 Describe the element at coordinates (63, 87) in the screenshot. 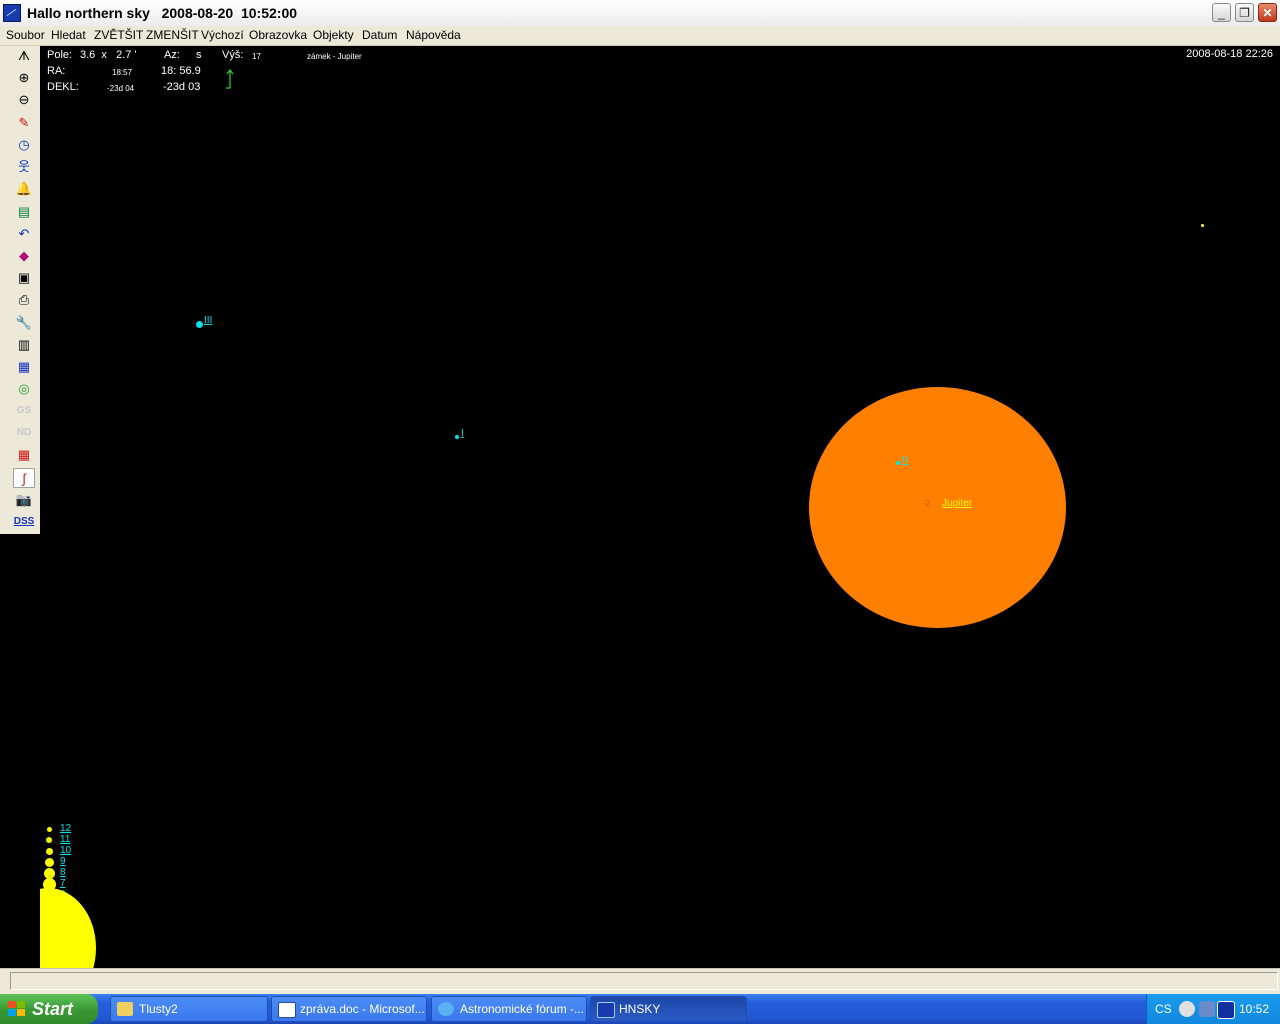

I see `dekl-label: DEKL:` at that location.